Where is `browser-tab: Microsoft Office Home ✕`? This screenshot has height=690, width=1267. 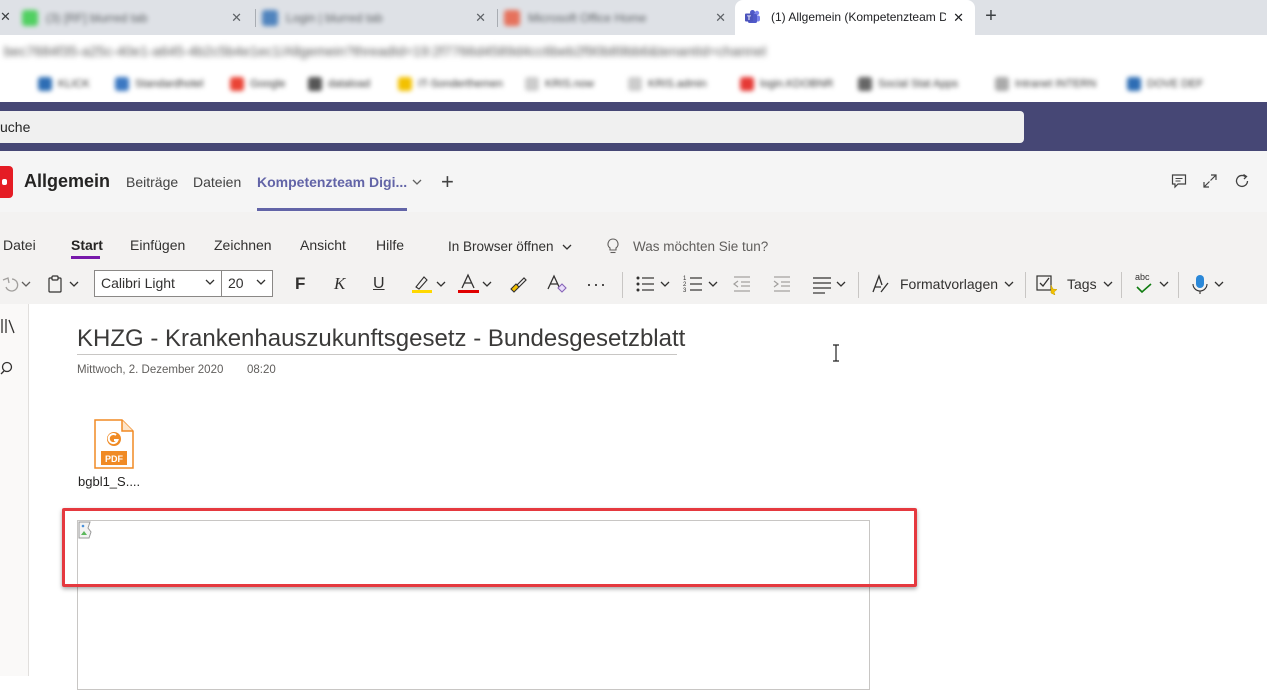
browser-tab: Microsoft Office Home ✕ is located at coordinates (619, 17).